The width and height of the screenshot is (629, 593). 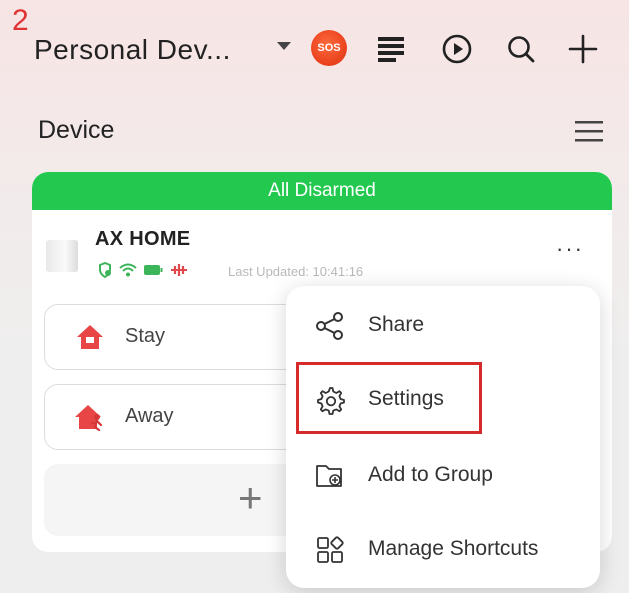 What do you see at coordinates (76, 130) in the screenshot?
I see `section-title: Device` at bounding box center [76, 130].